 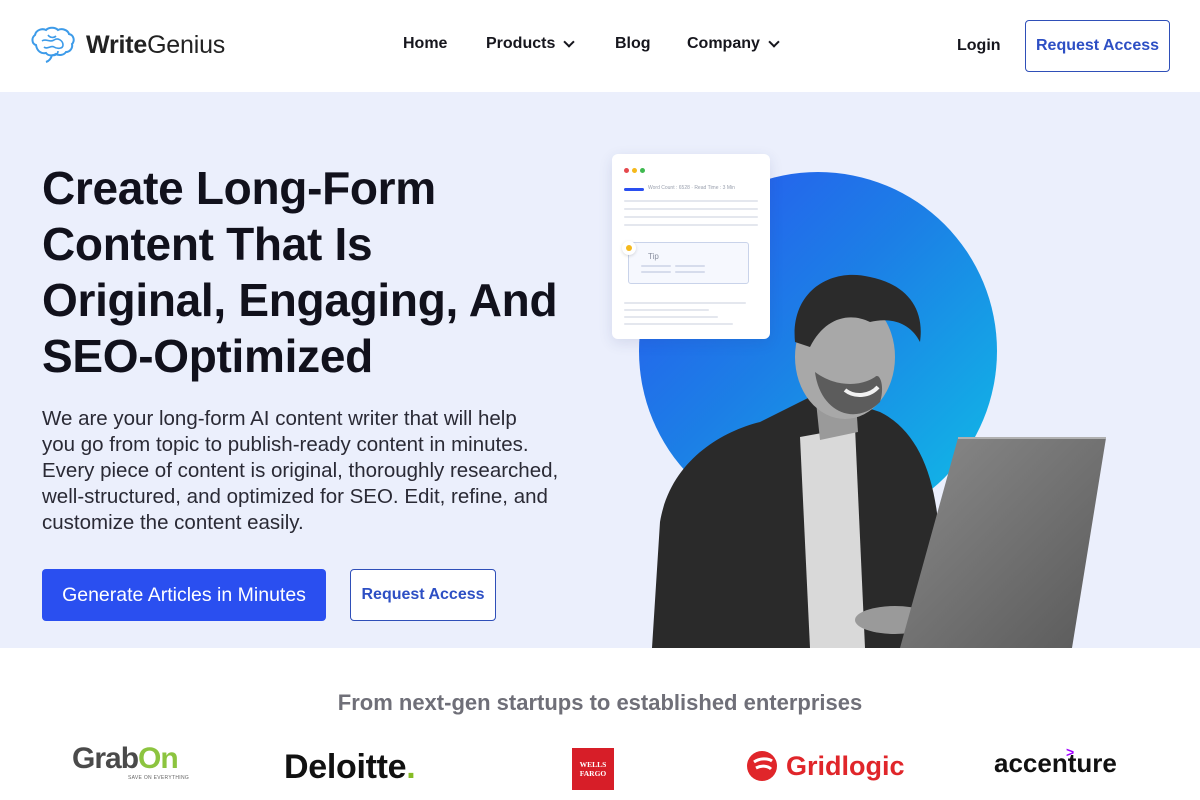 What do you see at coordinates (979, 46) in the screenshot?
I see `login-link: Login` at bounding box center [979, 46].